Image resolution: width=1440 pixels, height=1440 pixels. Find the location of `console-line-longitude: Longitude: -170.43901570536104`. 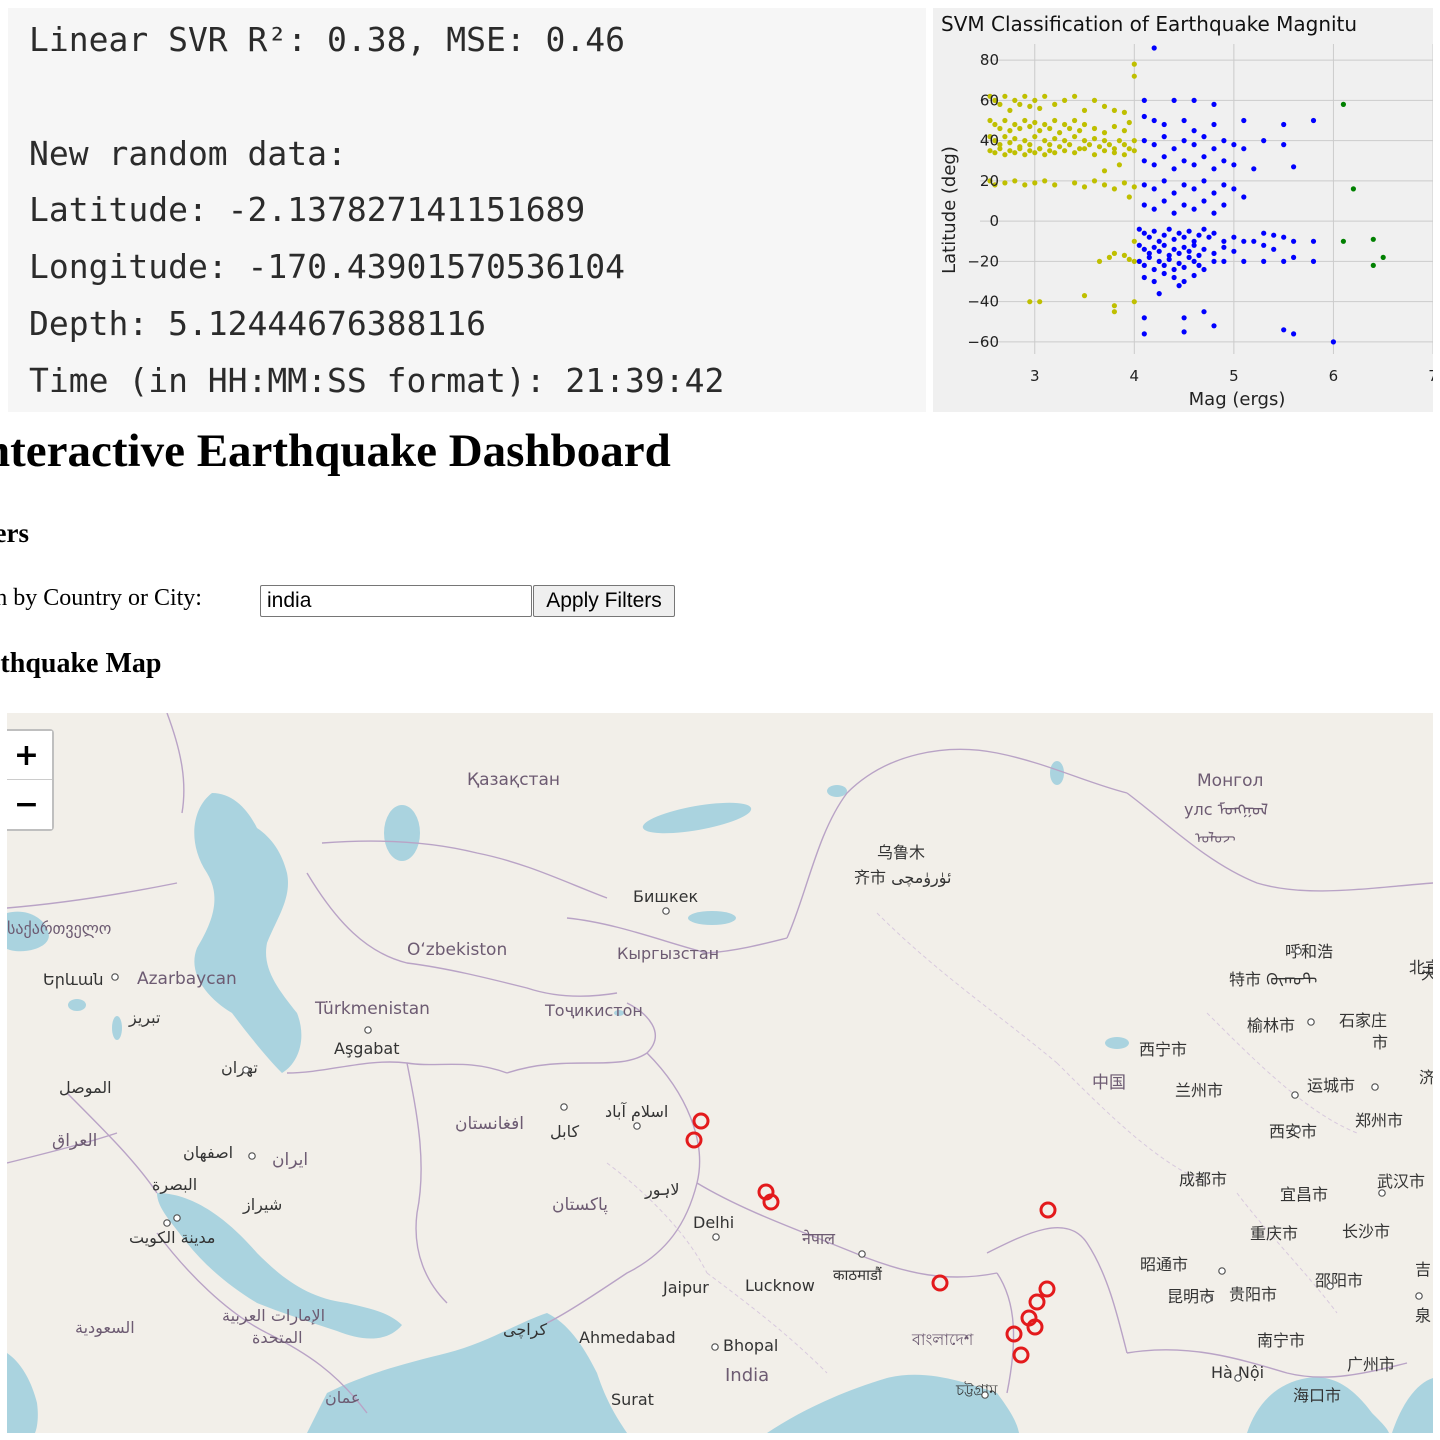

console-line-longitude: Longitude: -170.43901570536104 is located at coordinates (327, 266).